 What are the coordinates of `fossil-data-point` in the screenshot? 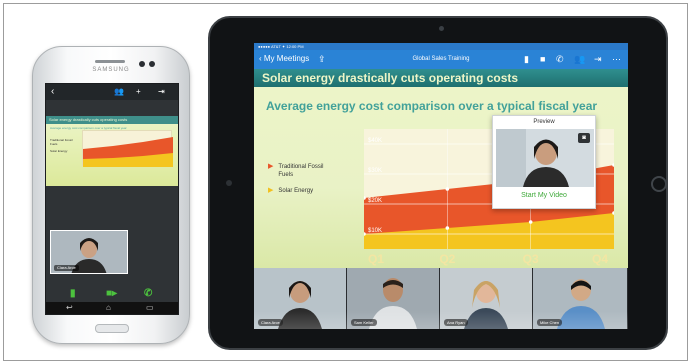 It's located at (447, 189).